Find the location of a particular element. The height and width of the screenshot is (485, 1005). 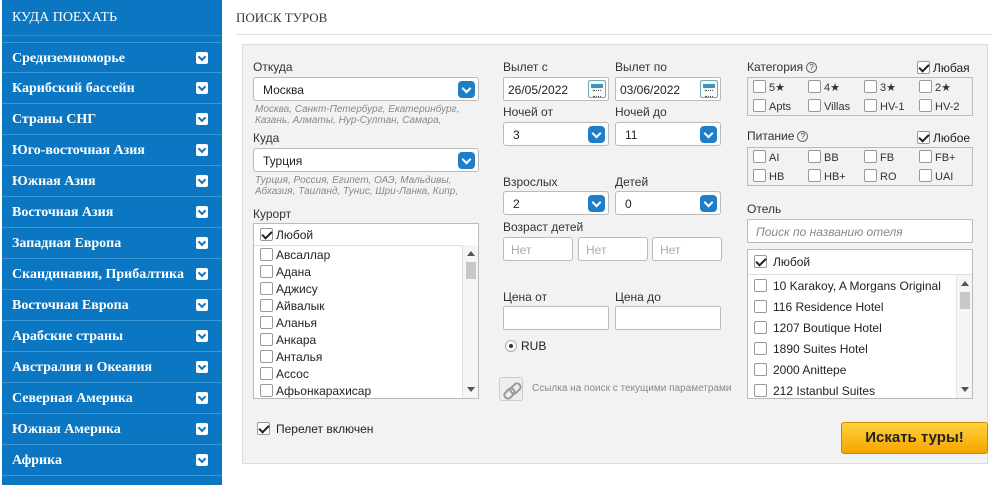

price-to-input is located at coordinates (668, 318).